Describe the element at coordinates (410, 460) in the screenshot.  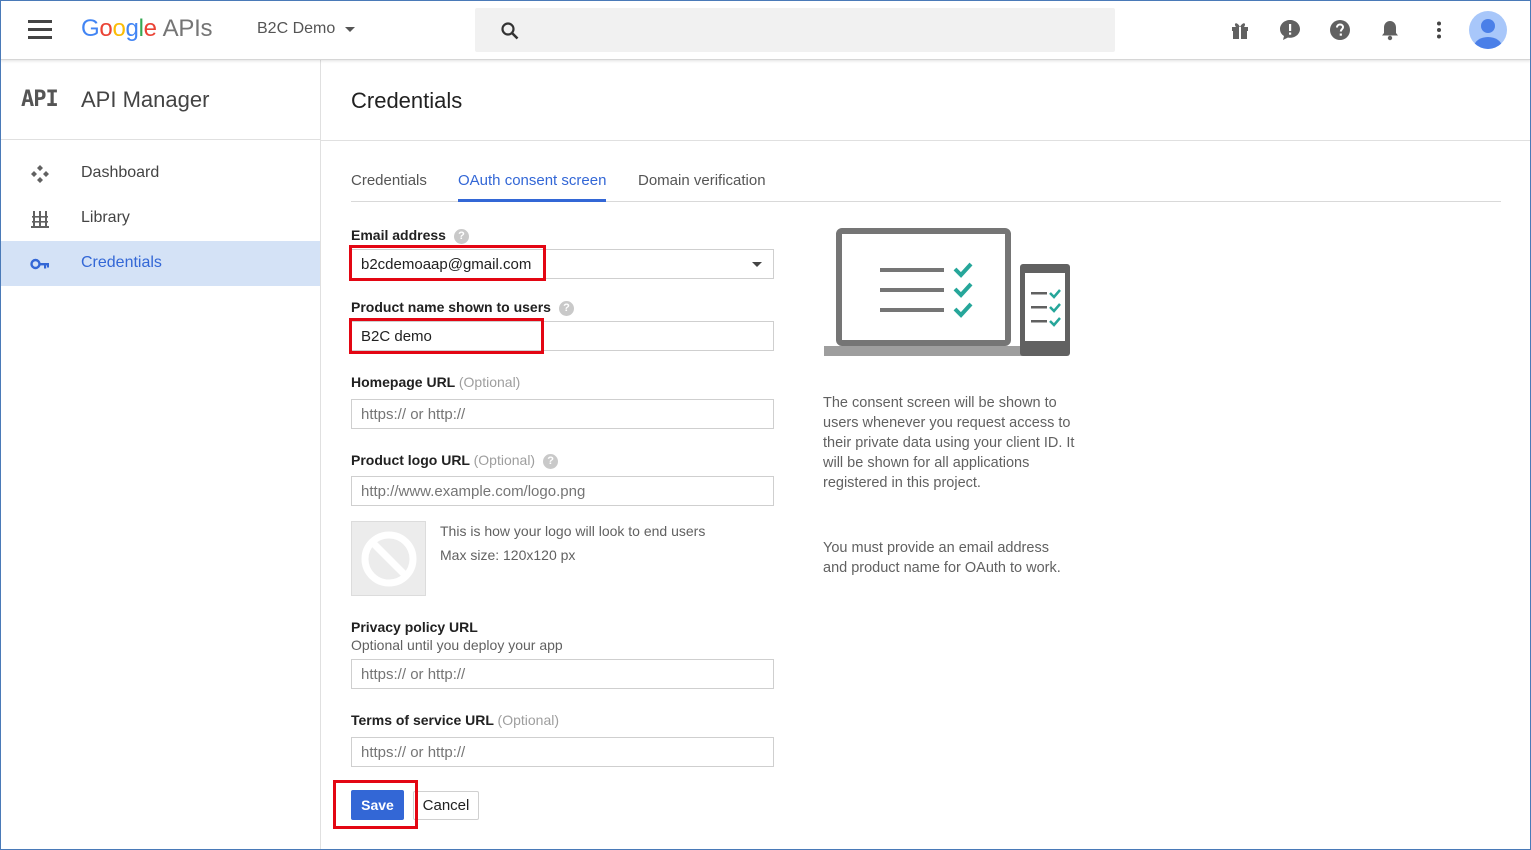
I see `product-logo-url-label-text: Product logo URL` at that location.